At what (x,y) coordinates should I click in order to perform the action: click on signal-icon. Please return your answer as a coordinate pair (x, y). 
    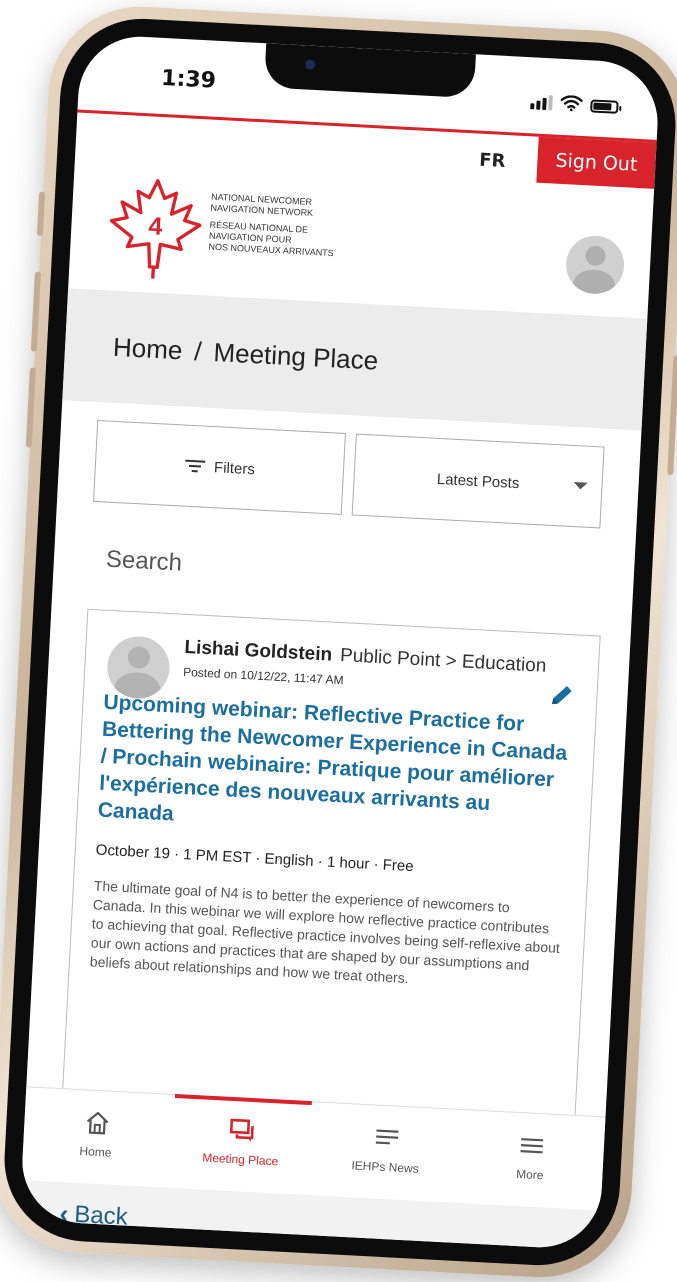
    Looking at the image, I should click on (541, 102).